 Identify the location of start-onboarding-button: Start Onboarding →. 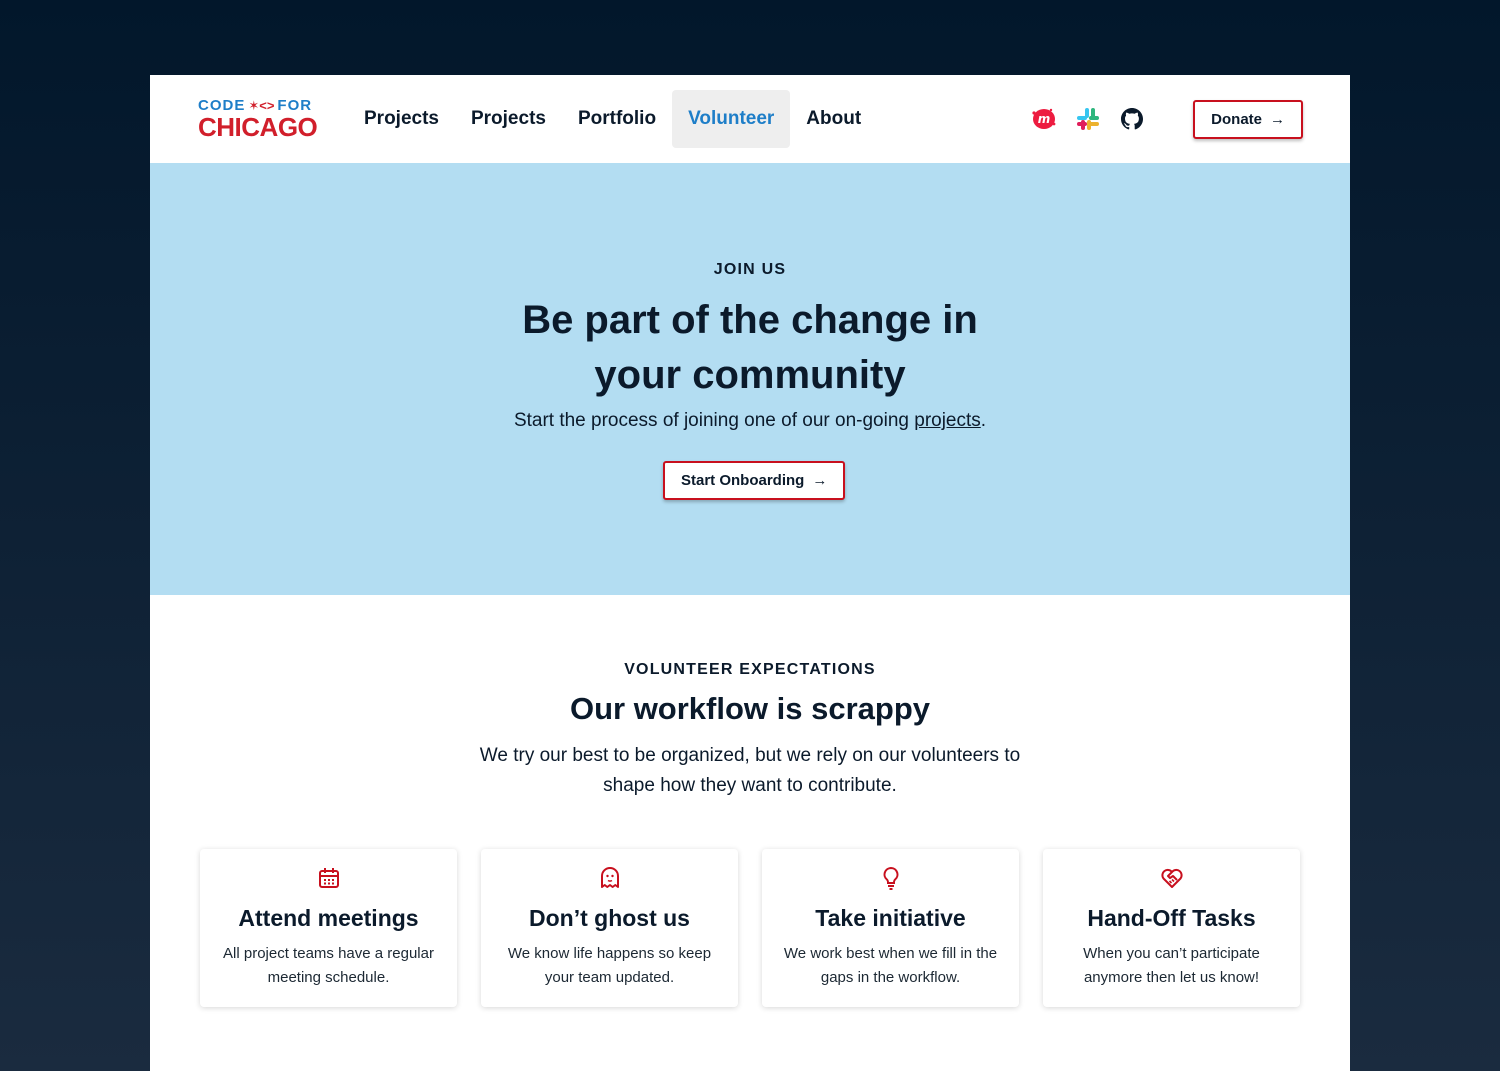
(754, 480).